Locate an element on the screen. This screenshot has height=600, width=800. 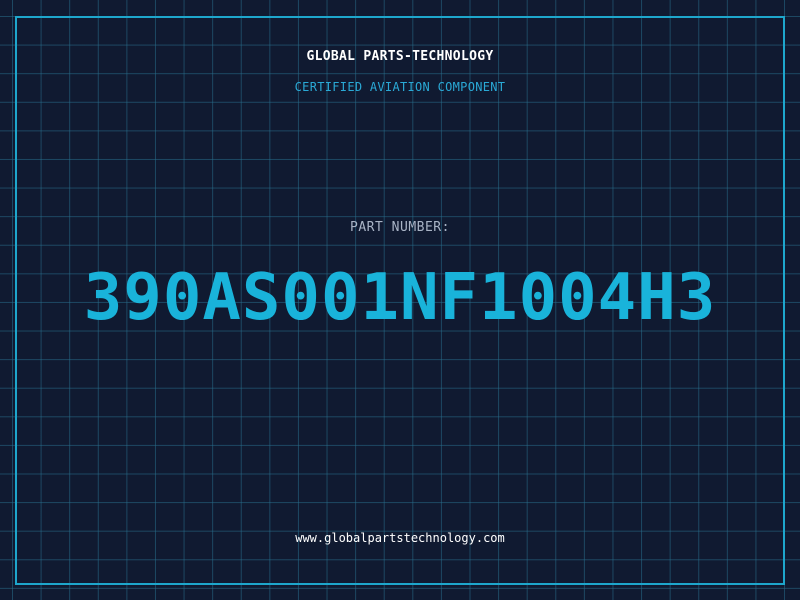
part-number-label: PART NUMBER: is located at coordinates (400, 227).